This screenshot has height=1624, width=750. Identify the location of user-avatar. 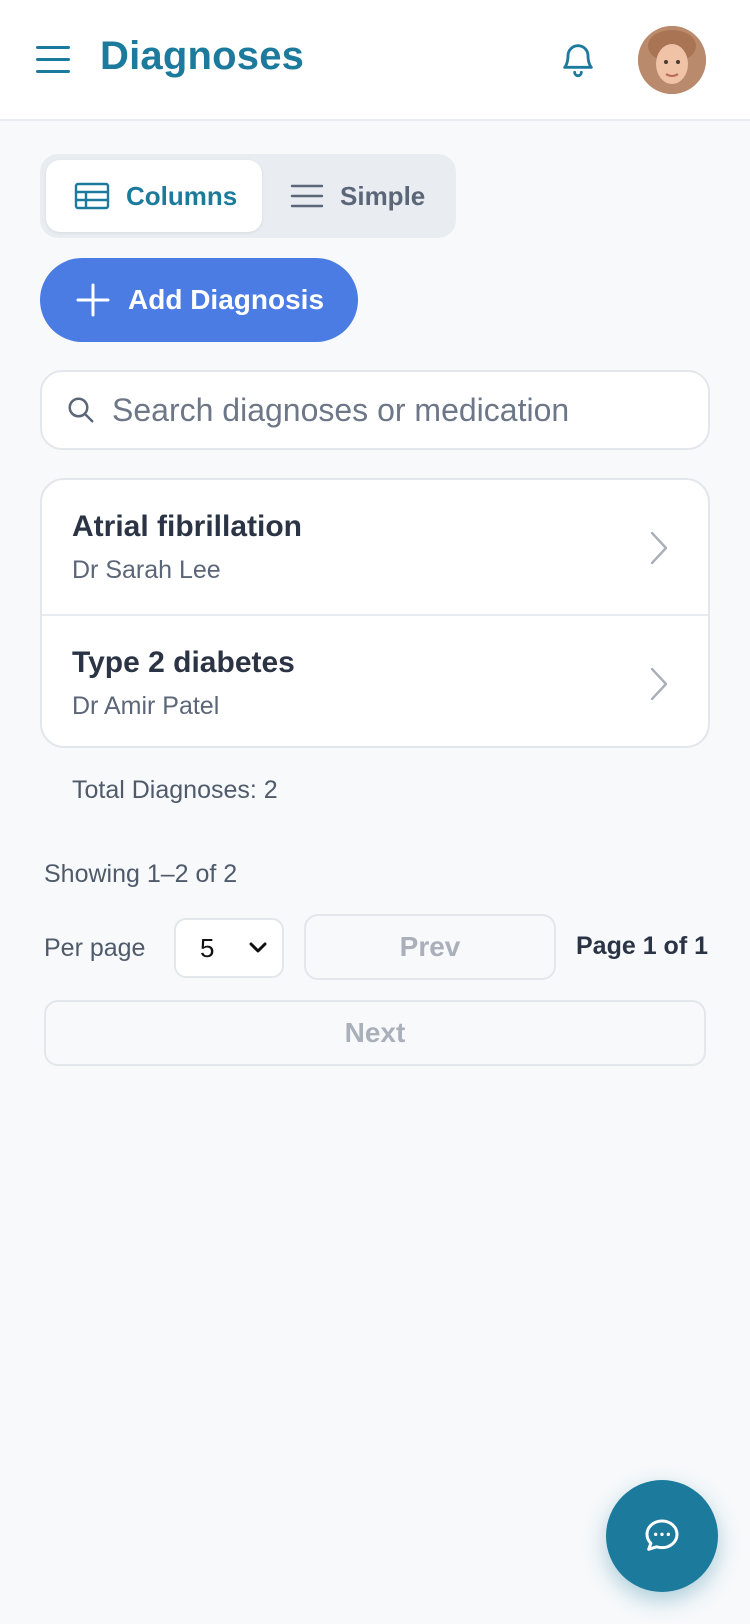
(672, 60).